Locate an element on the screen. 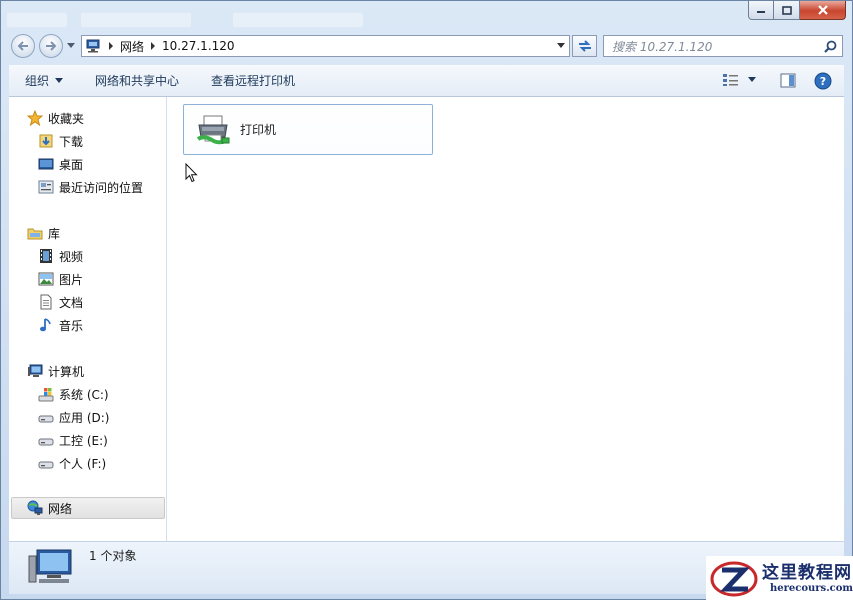 The image size is (853, 600). search-icon is located at coordinates (830, 46).